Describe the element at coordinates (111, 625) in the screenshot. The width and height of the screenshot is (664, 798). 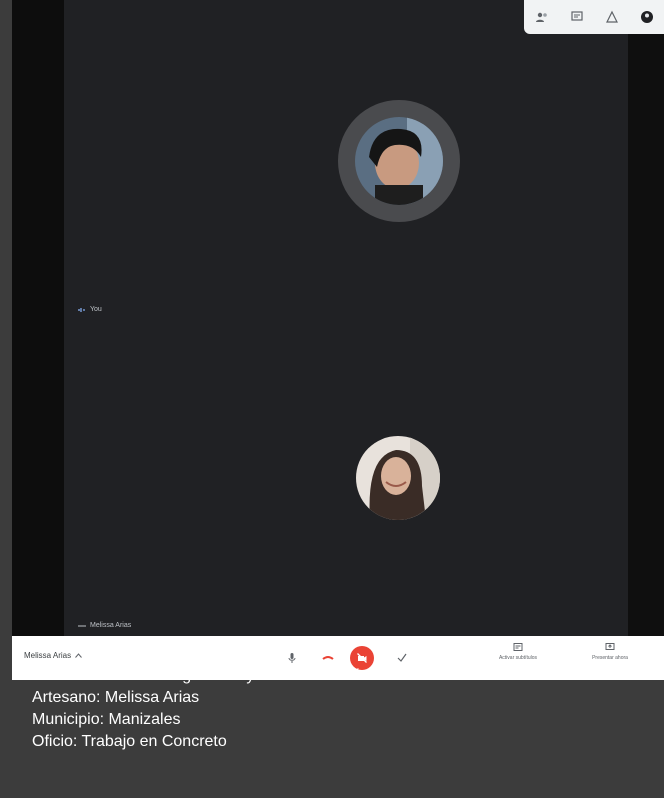
I see `participant-name-bottom: Melissa Arias` at that location.